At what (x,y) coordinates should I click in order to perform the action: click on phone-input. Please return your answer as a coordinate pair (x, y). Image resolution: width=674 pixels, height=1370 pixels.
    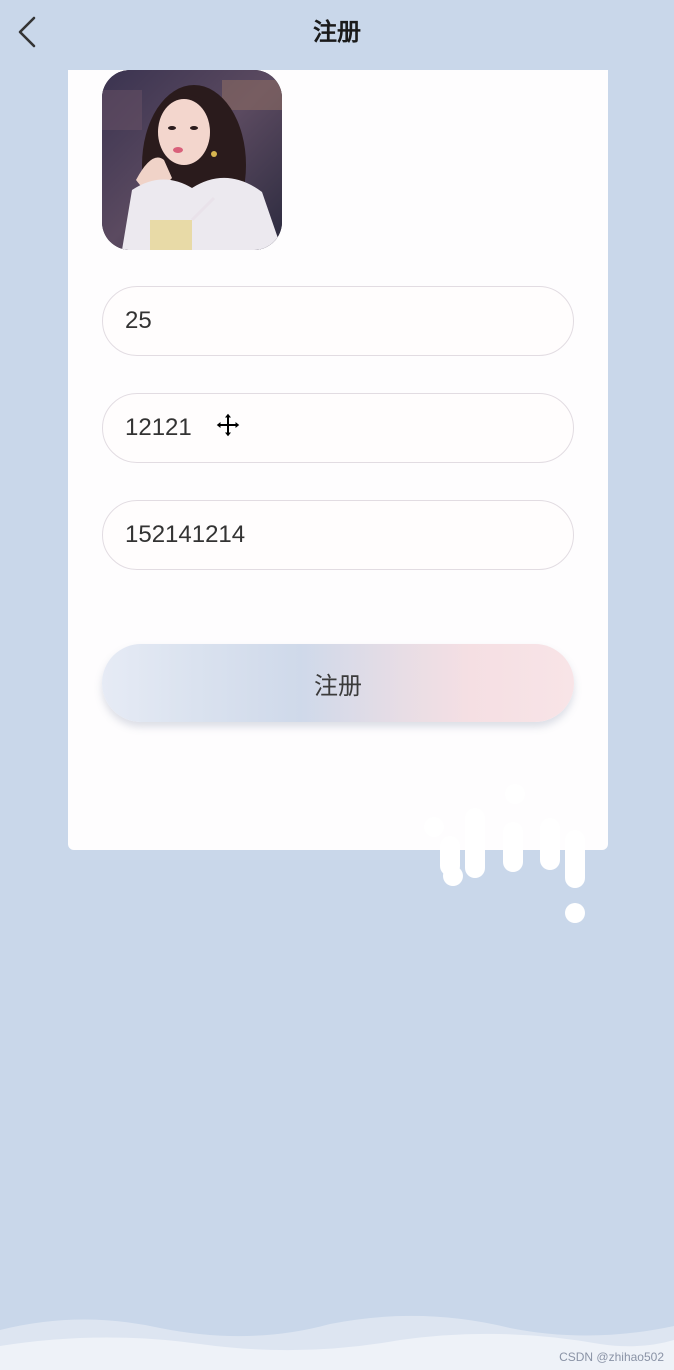
    Looking at the image, I should click on (338, 535).